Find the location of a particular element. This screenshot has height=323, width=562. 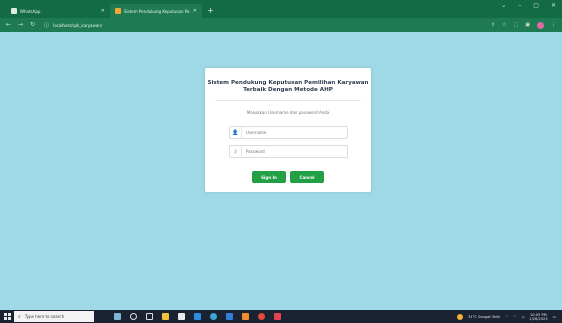

store-icon is located at coordinates (181, 316).